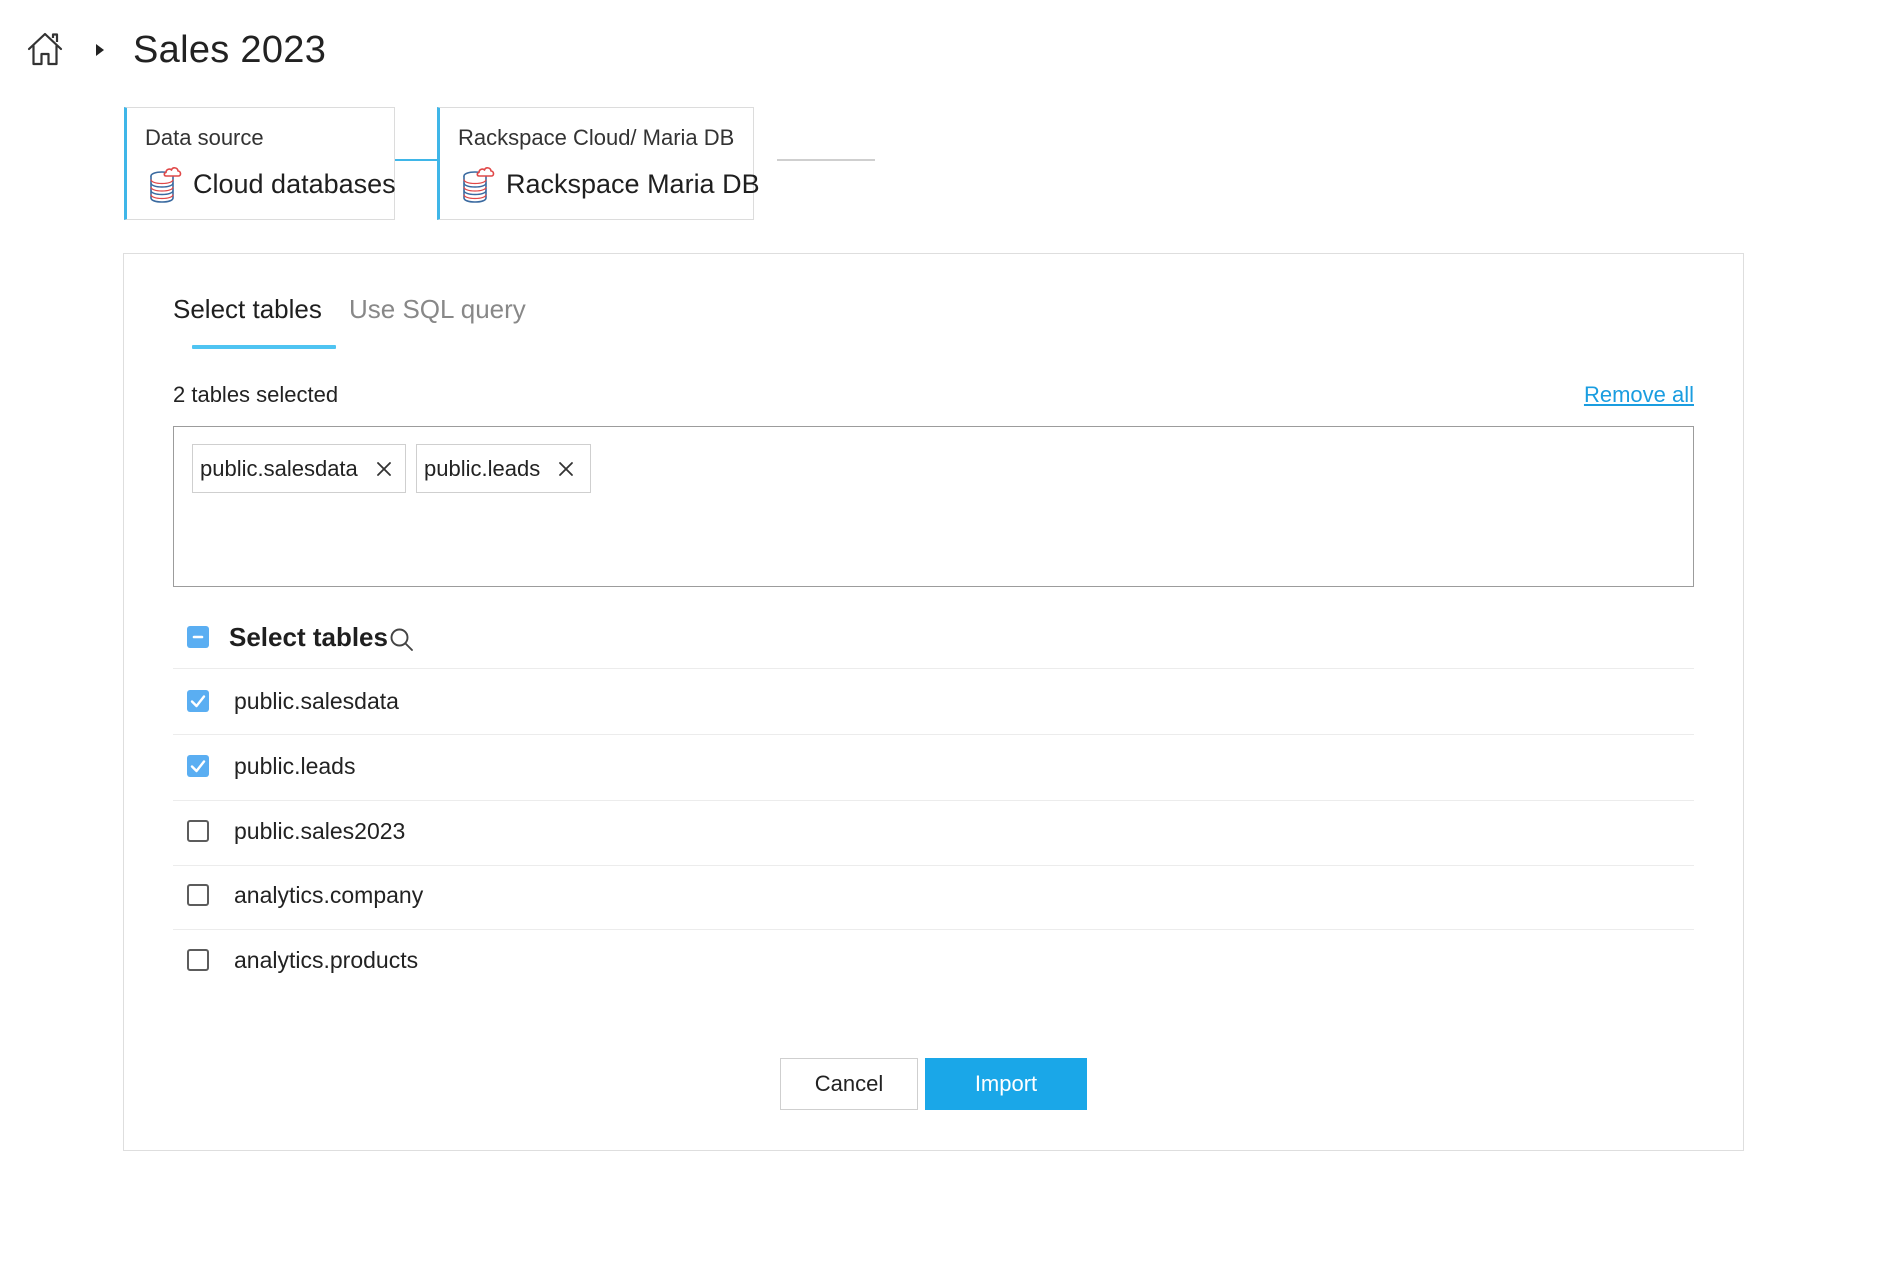 This screenshot has width=1904, height=1268. Describe the element at coordinates (308, 637) in the screenshot. I see `table-list-header: Select tables` at that location.